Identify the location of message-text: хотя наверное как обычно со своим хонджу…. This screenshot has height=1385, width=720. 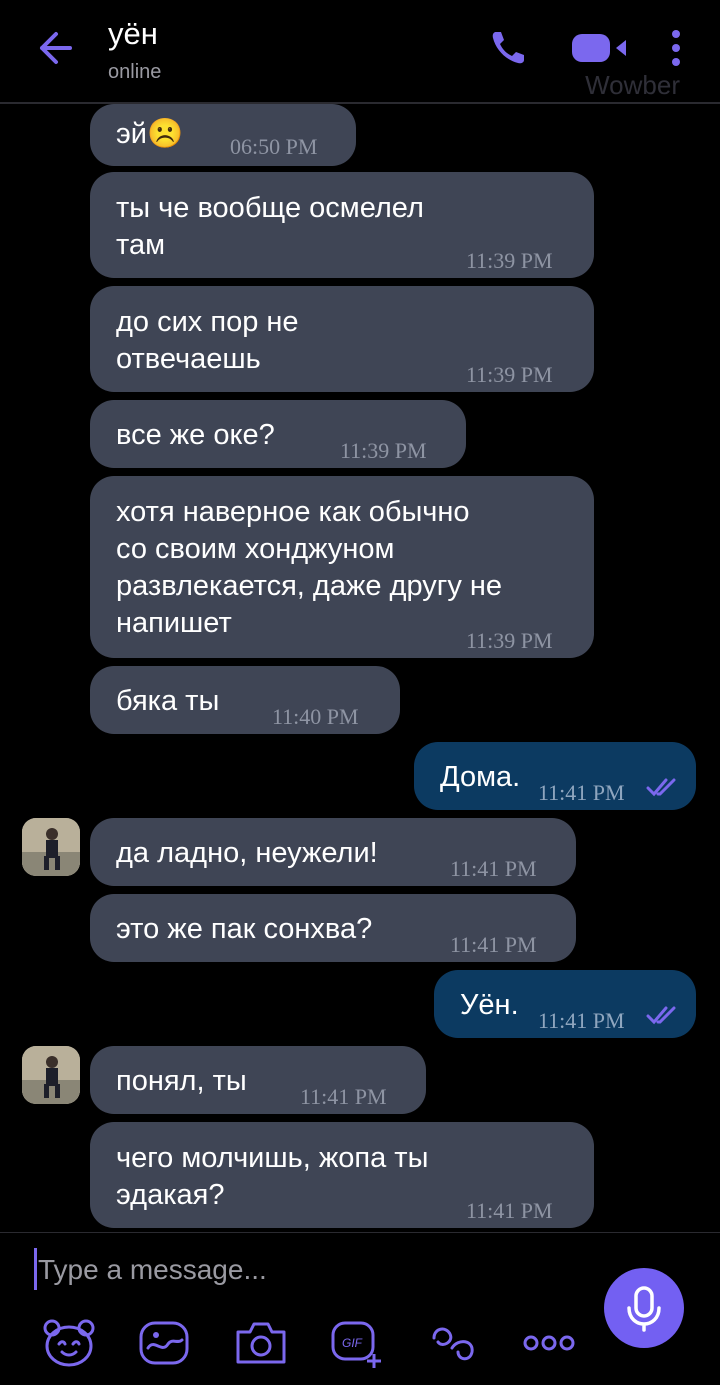
(309, 567).